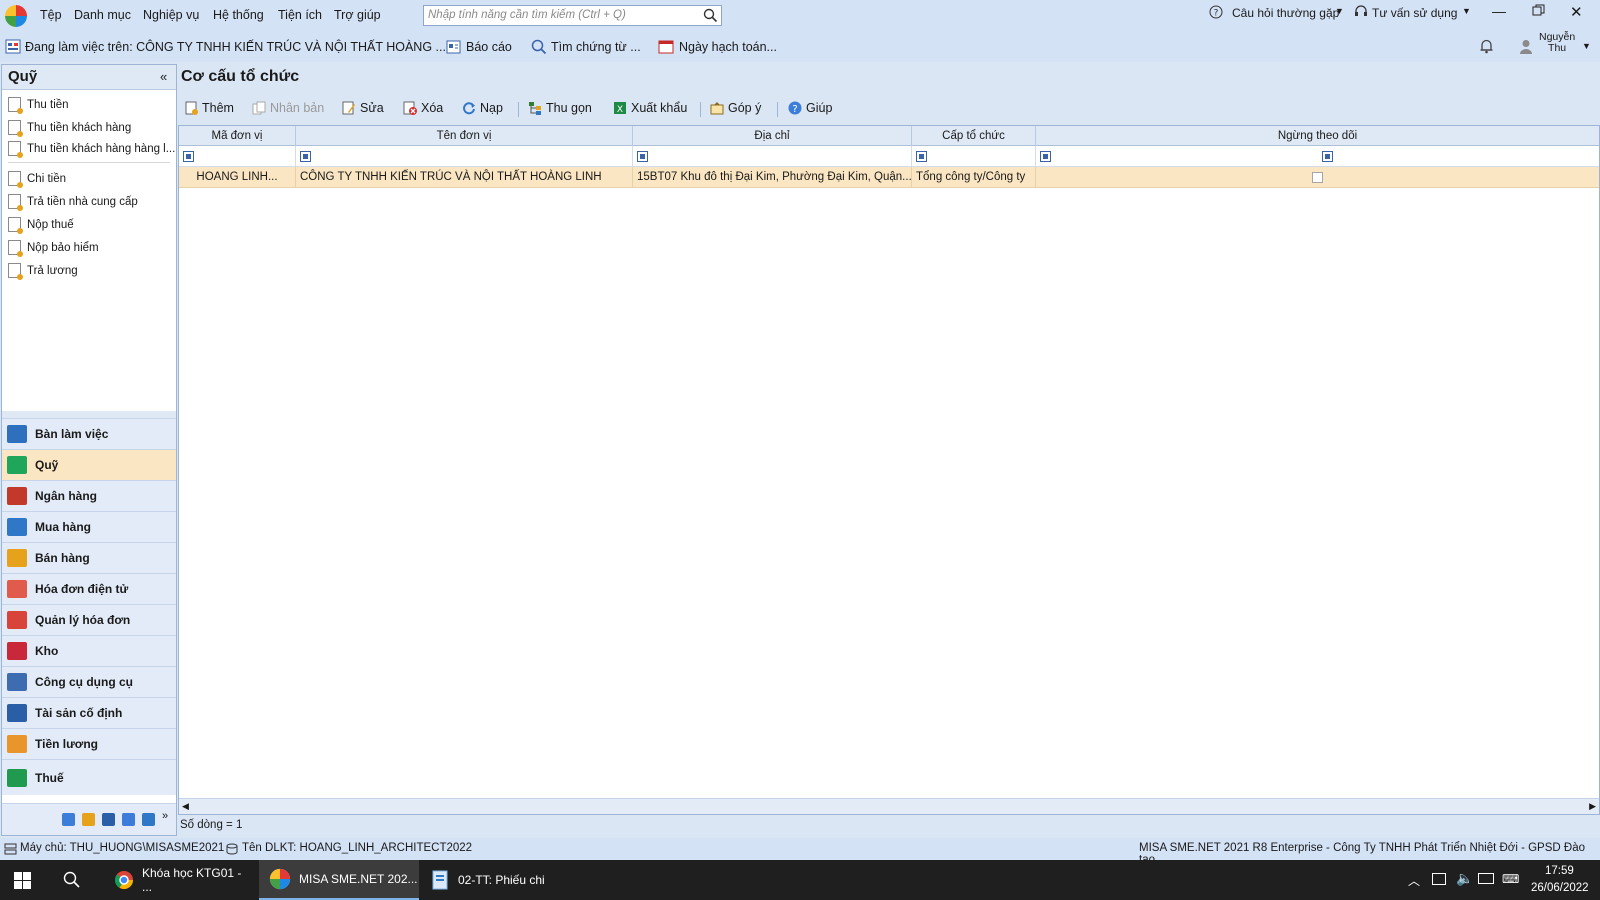 Image resolution: width=1600 pixels, height=900 pixels. I want to click on reload-button: Nạp, so click(482, 108).